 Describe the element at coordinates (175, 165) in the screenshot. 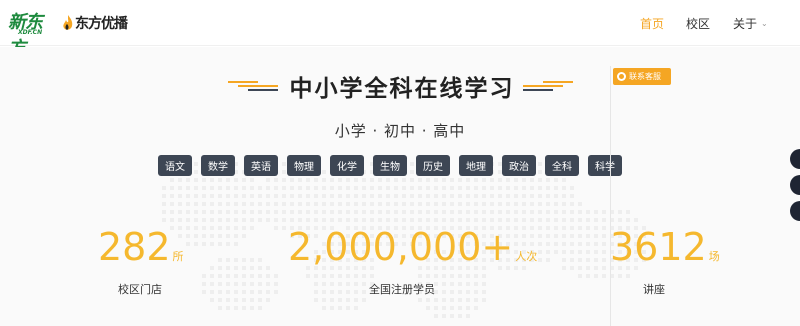

I see `subject-tag: 语文` at that location.